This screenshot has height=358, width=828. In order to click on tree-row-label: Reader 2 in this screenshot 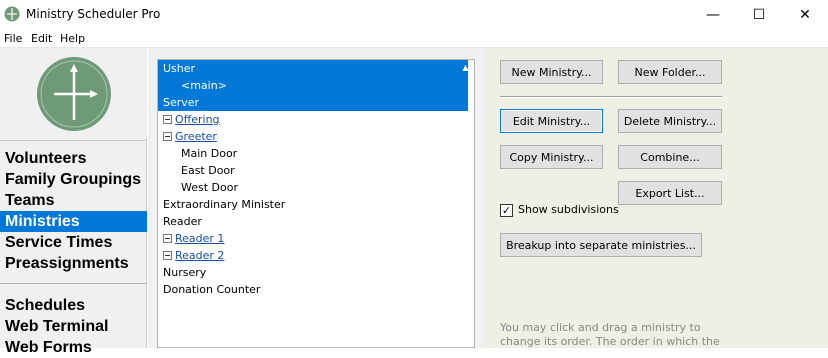, I will do `click(200, 255)`.